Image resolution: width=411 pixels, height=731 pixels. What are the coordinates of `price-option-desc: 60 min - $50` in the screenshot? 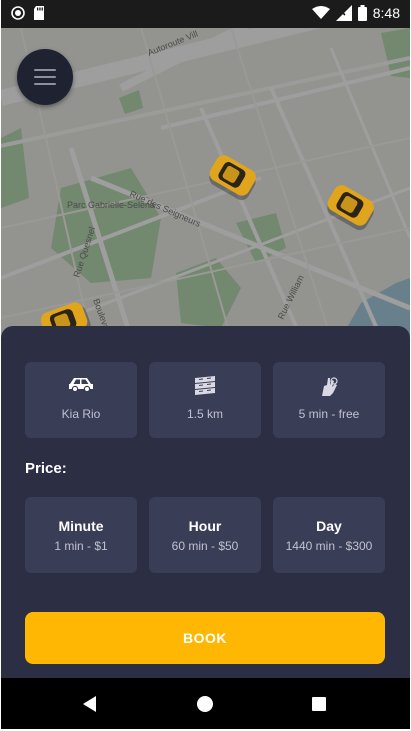 It's located at (205, 546).